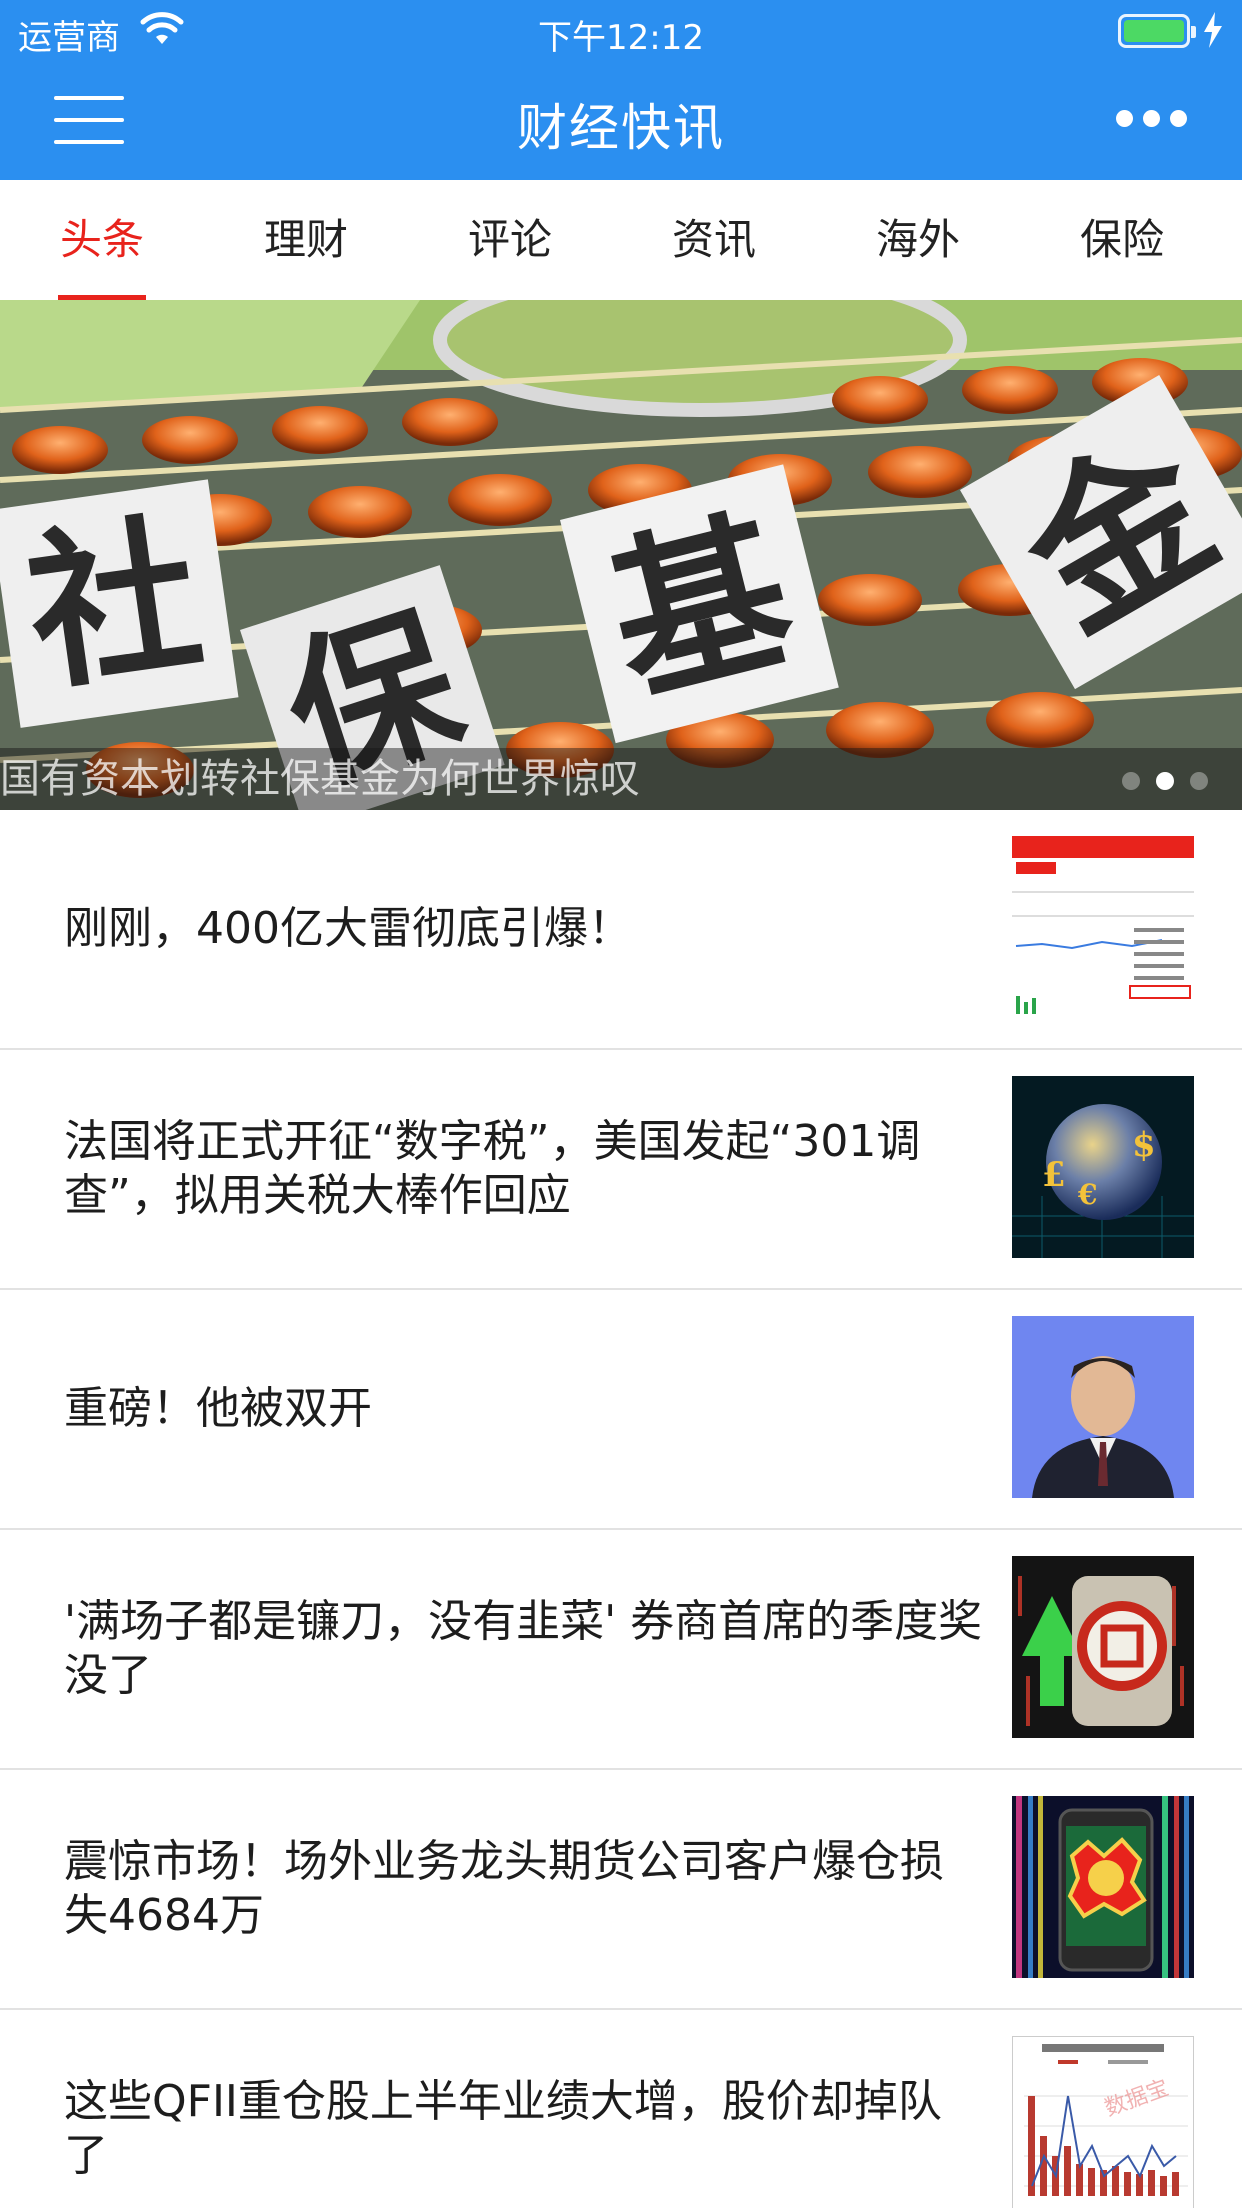  I want to click on tab-baoxian: 保险, so click(1122, 240).